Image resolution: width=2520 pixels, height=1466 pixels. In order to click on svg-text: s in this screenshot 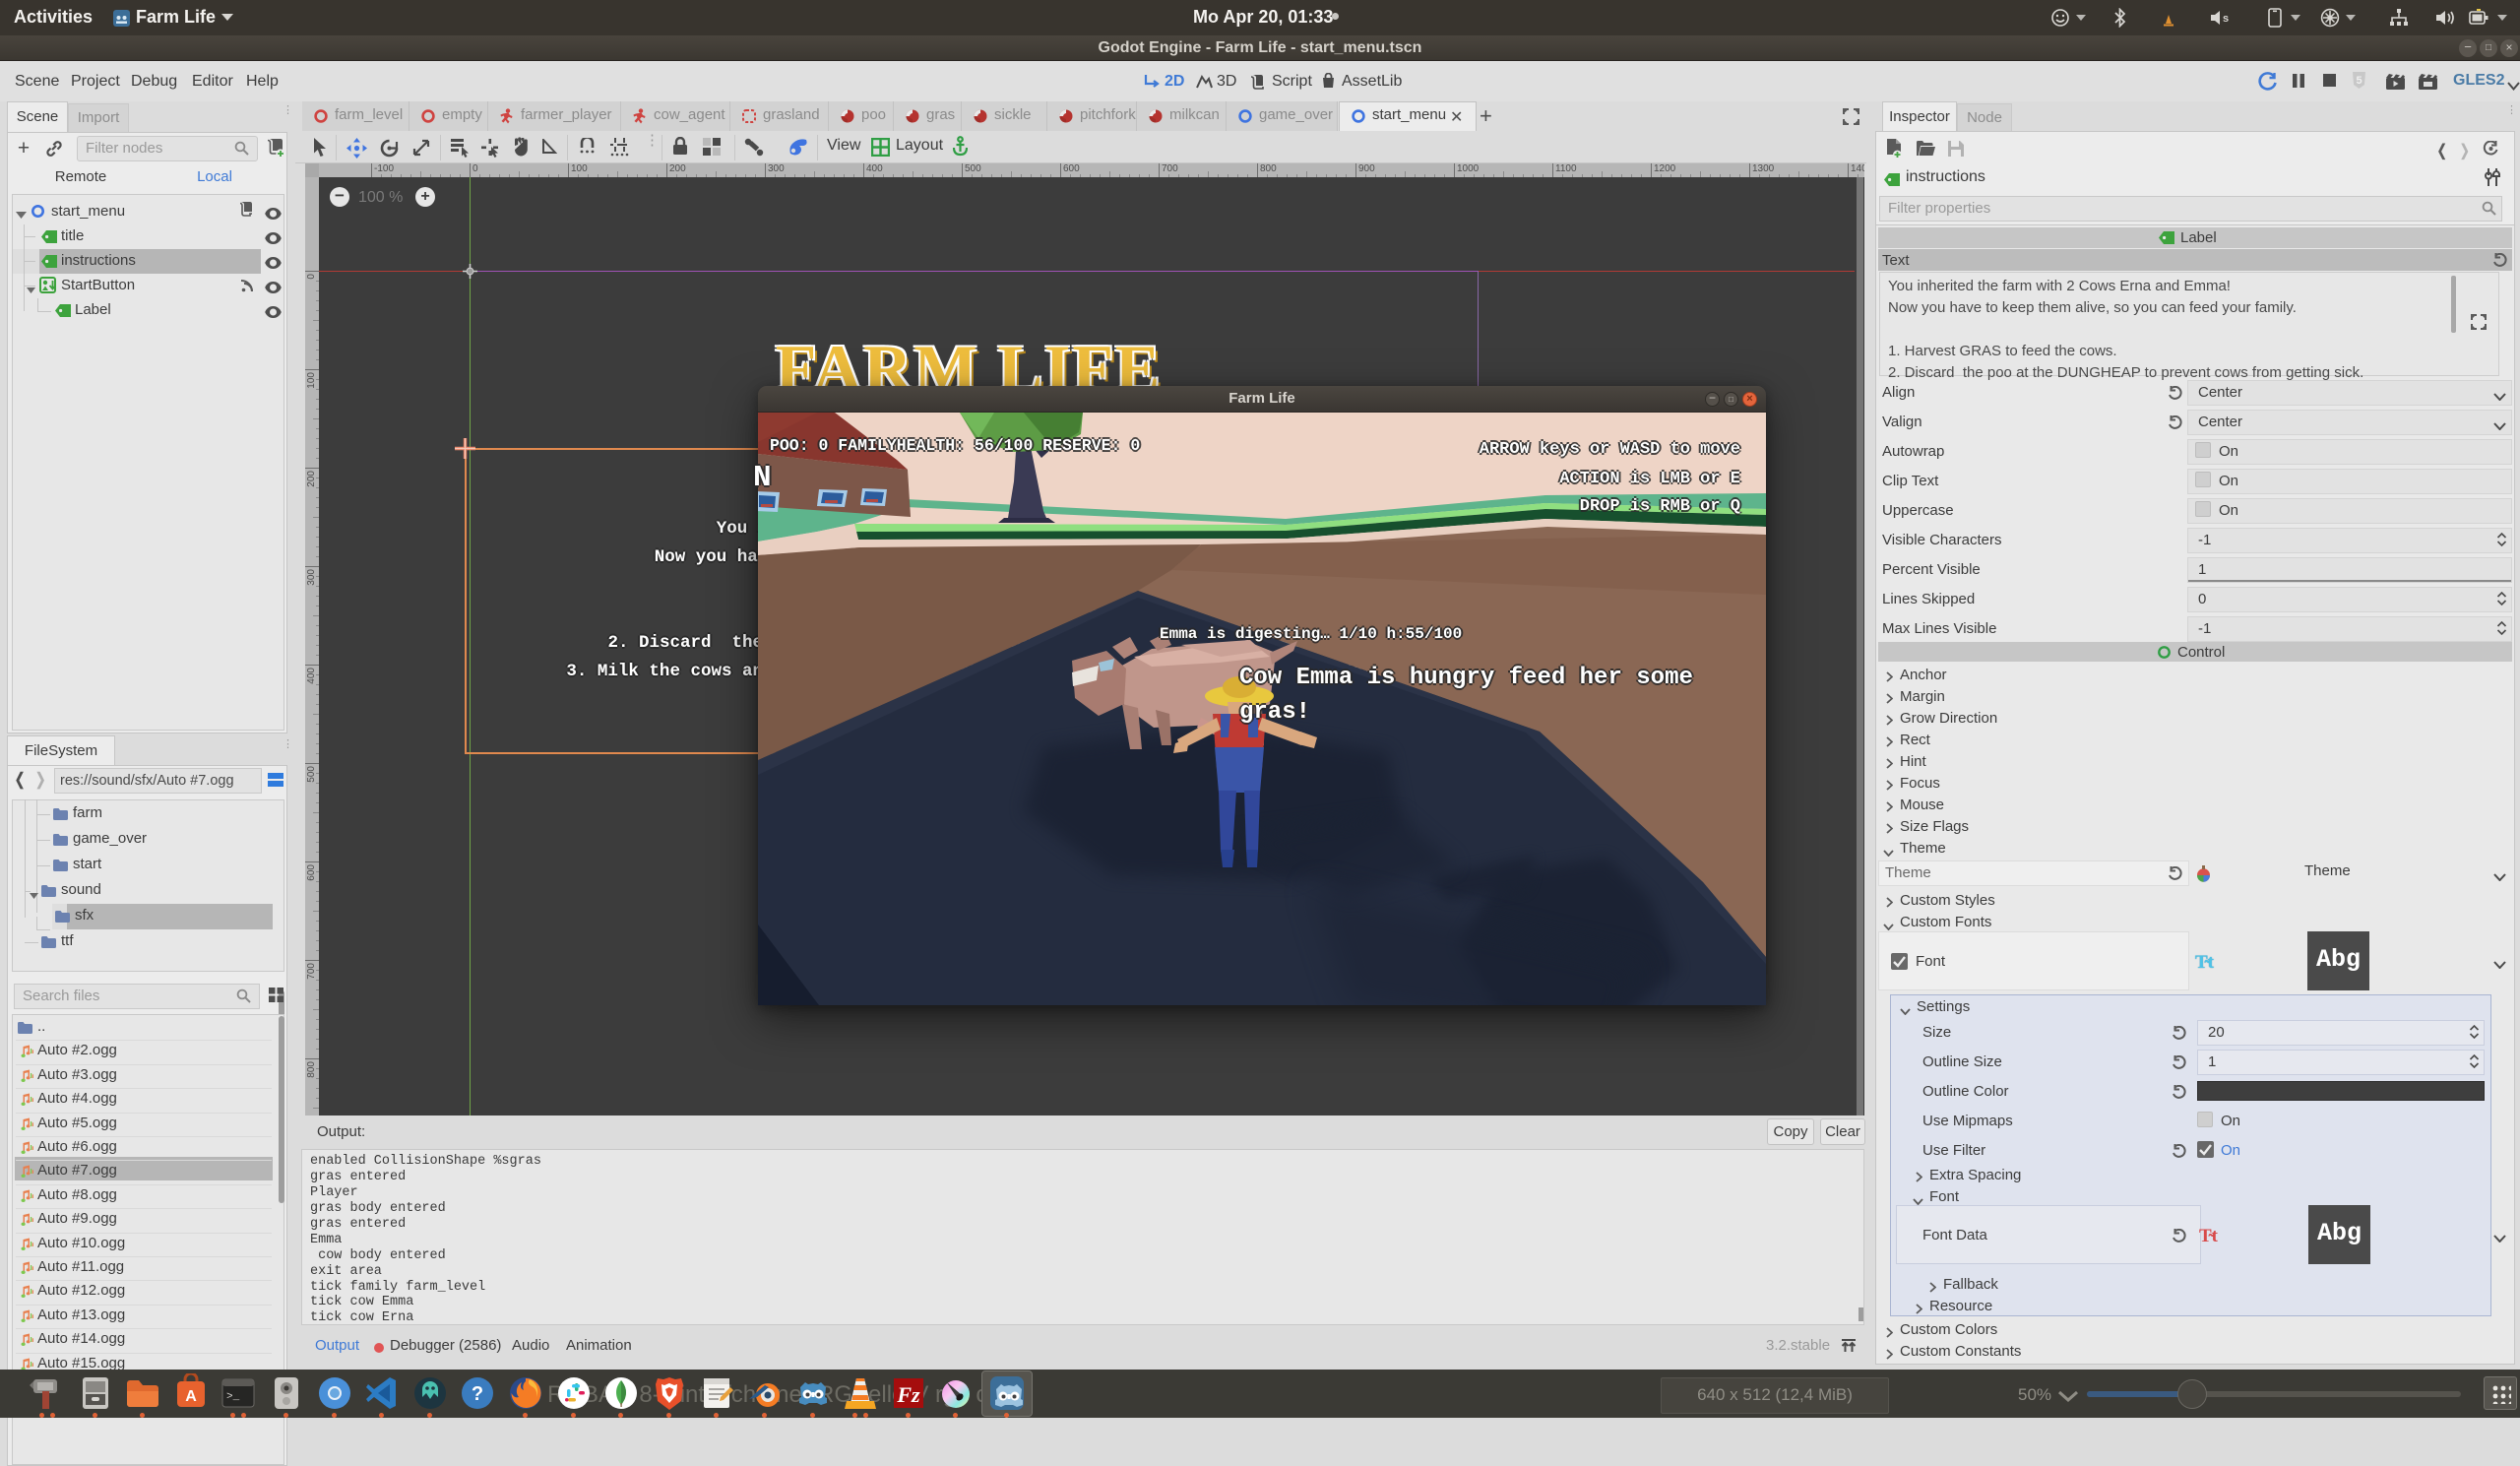, I will do `click(2226, 19)`.